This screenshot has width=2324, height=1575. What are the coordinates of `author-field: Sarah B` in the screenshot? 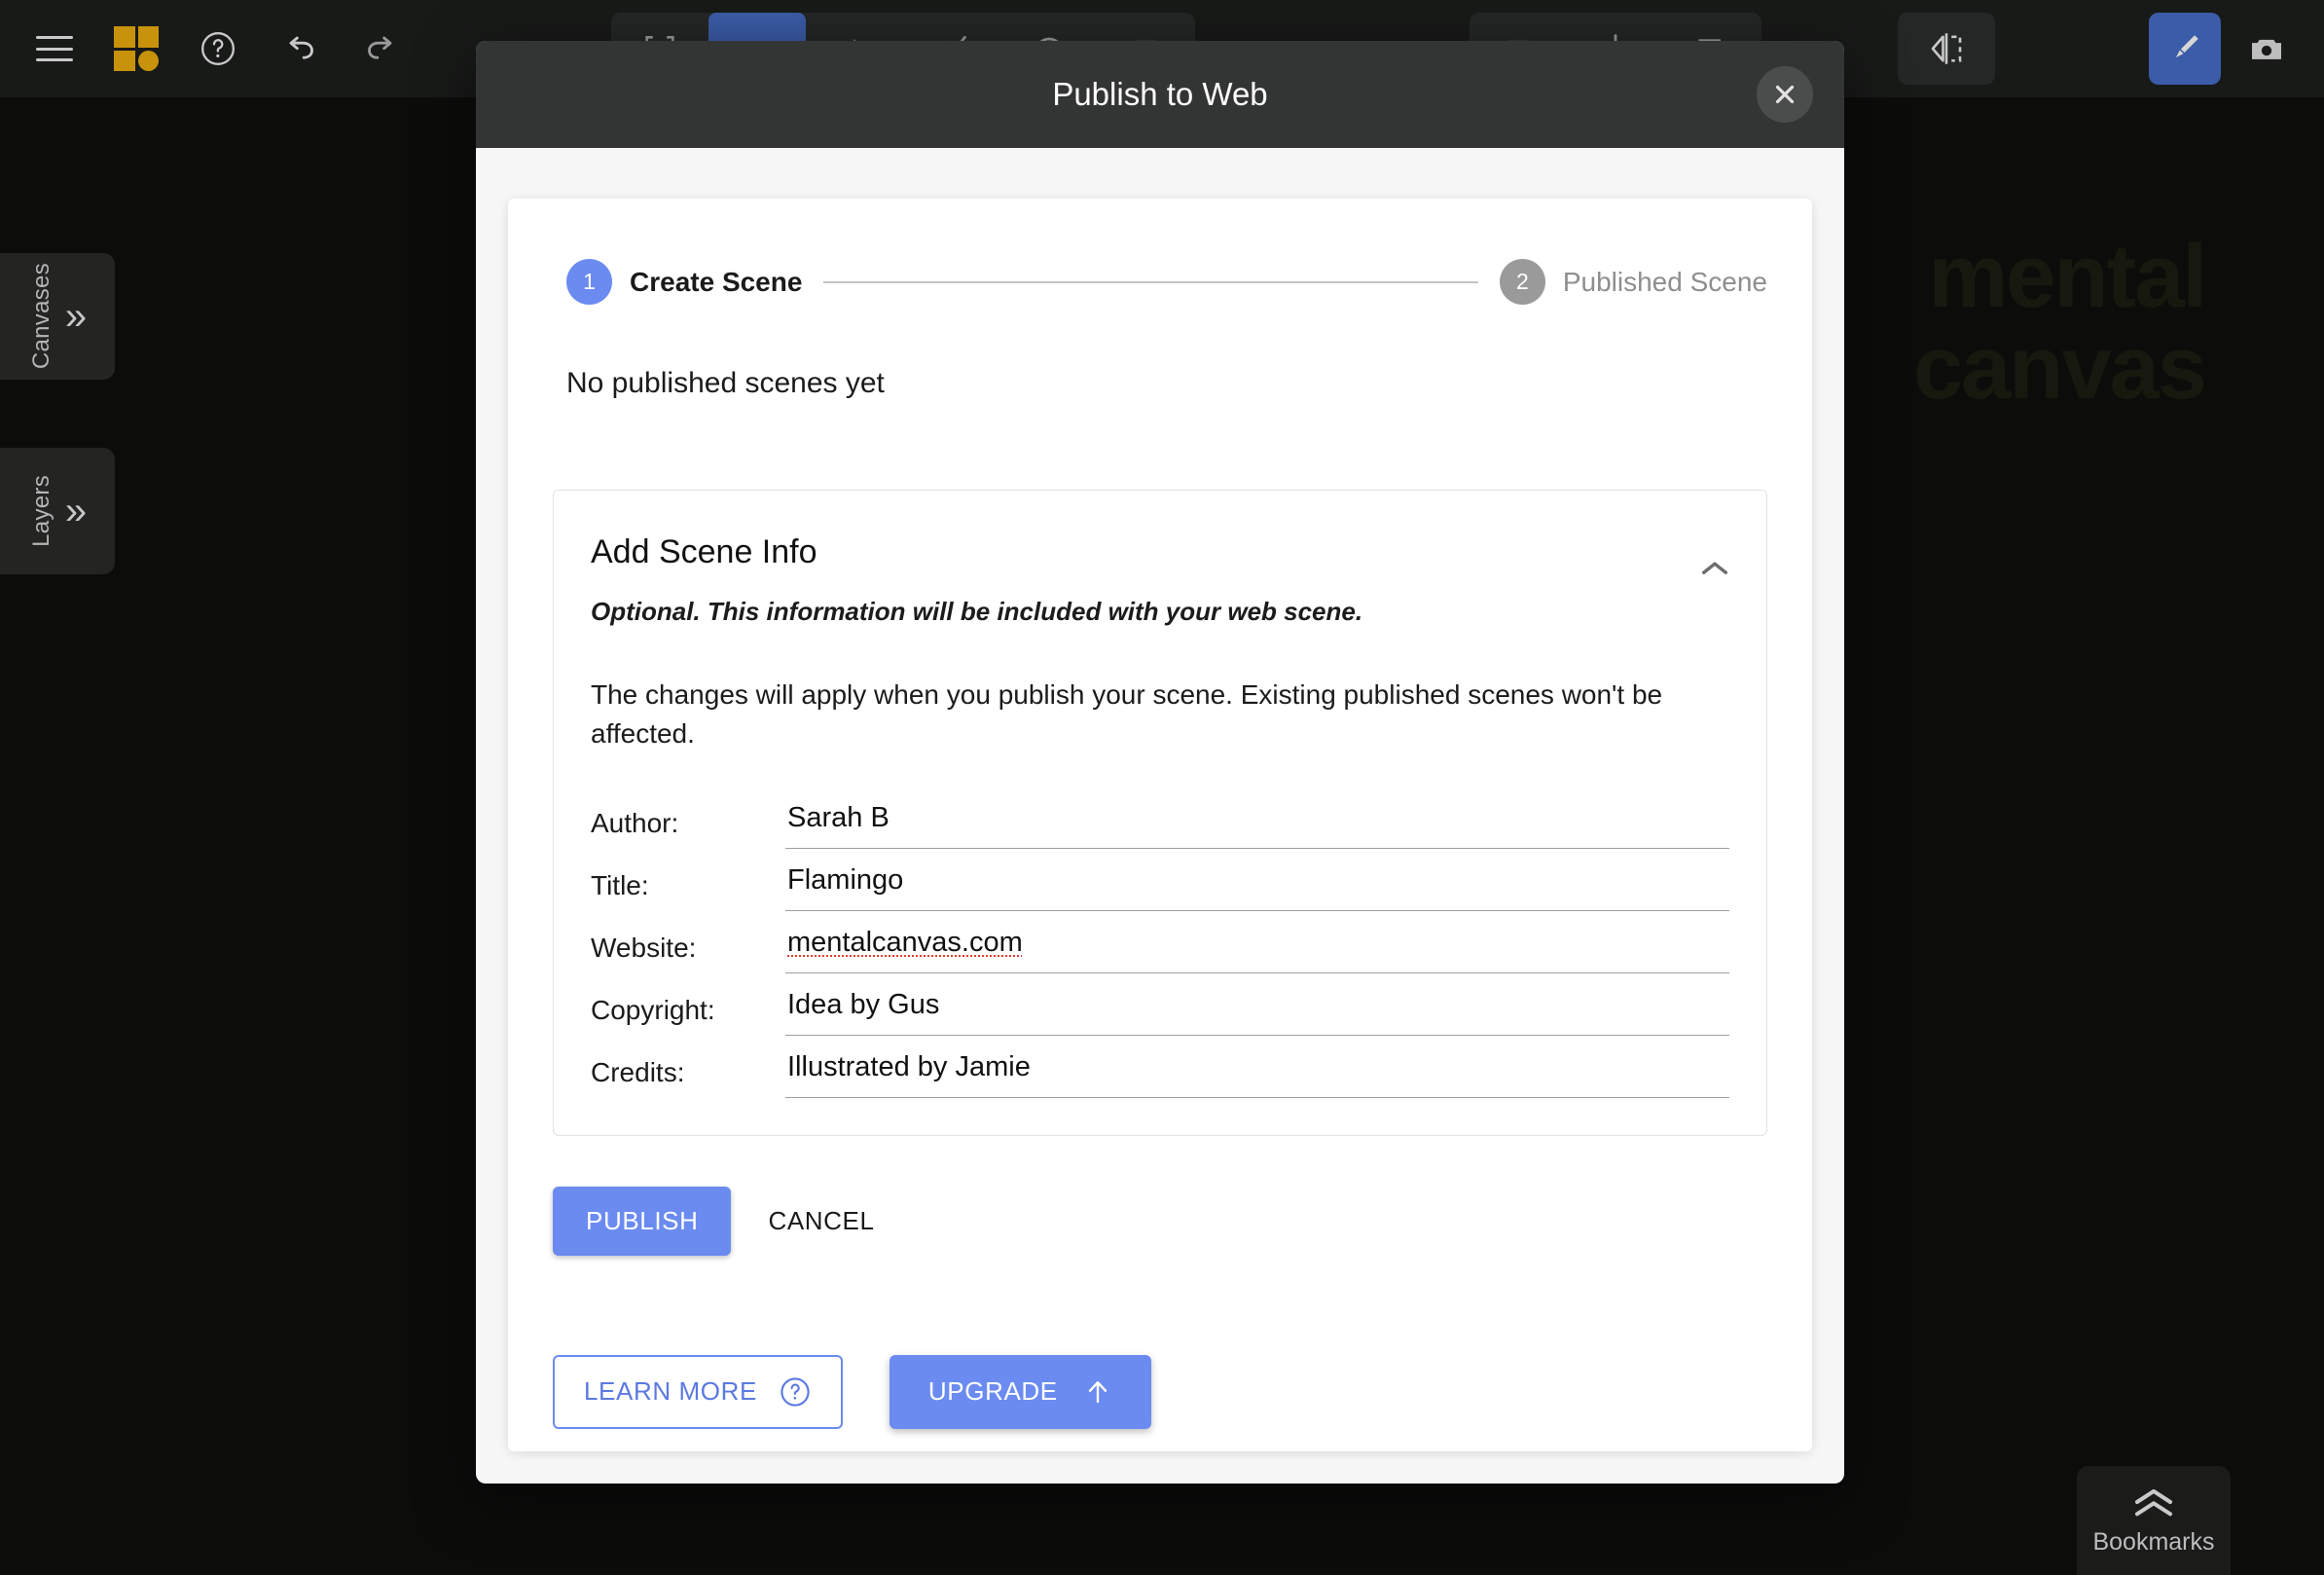 It's located at (1257, 825).